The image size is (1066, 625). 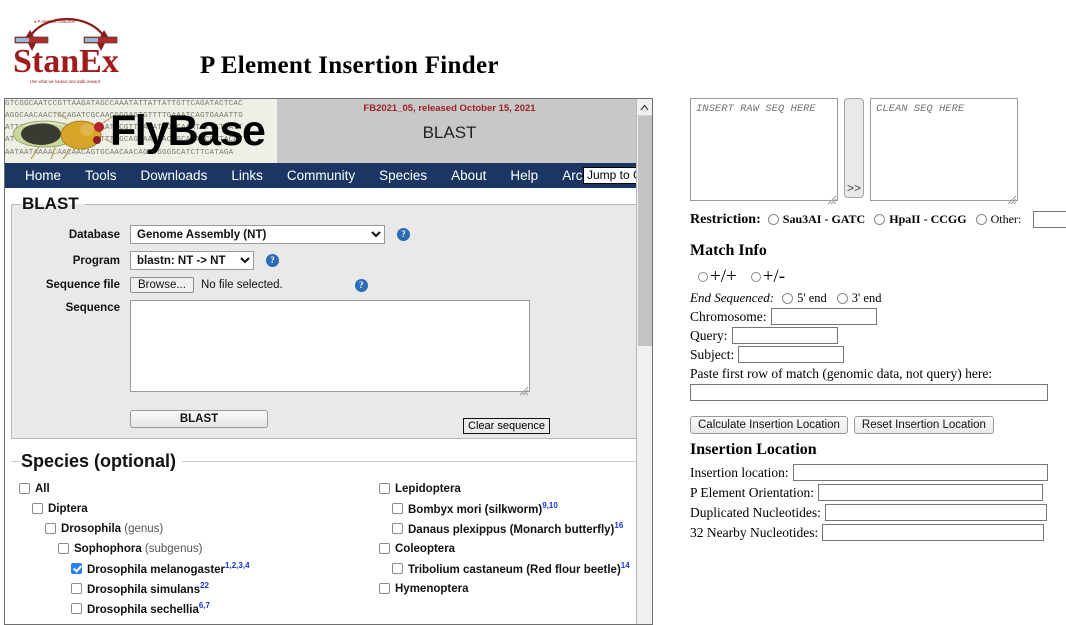 I want to click on insertion-location-input, so click(x=920, y=472).